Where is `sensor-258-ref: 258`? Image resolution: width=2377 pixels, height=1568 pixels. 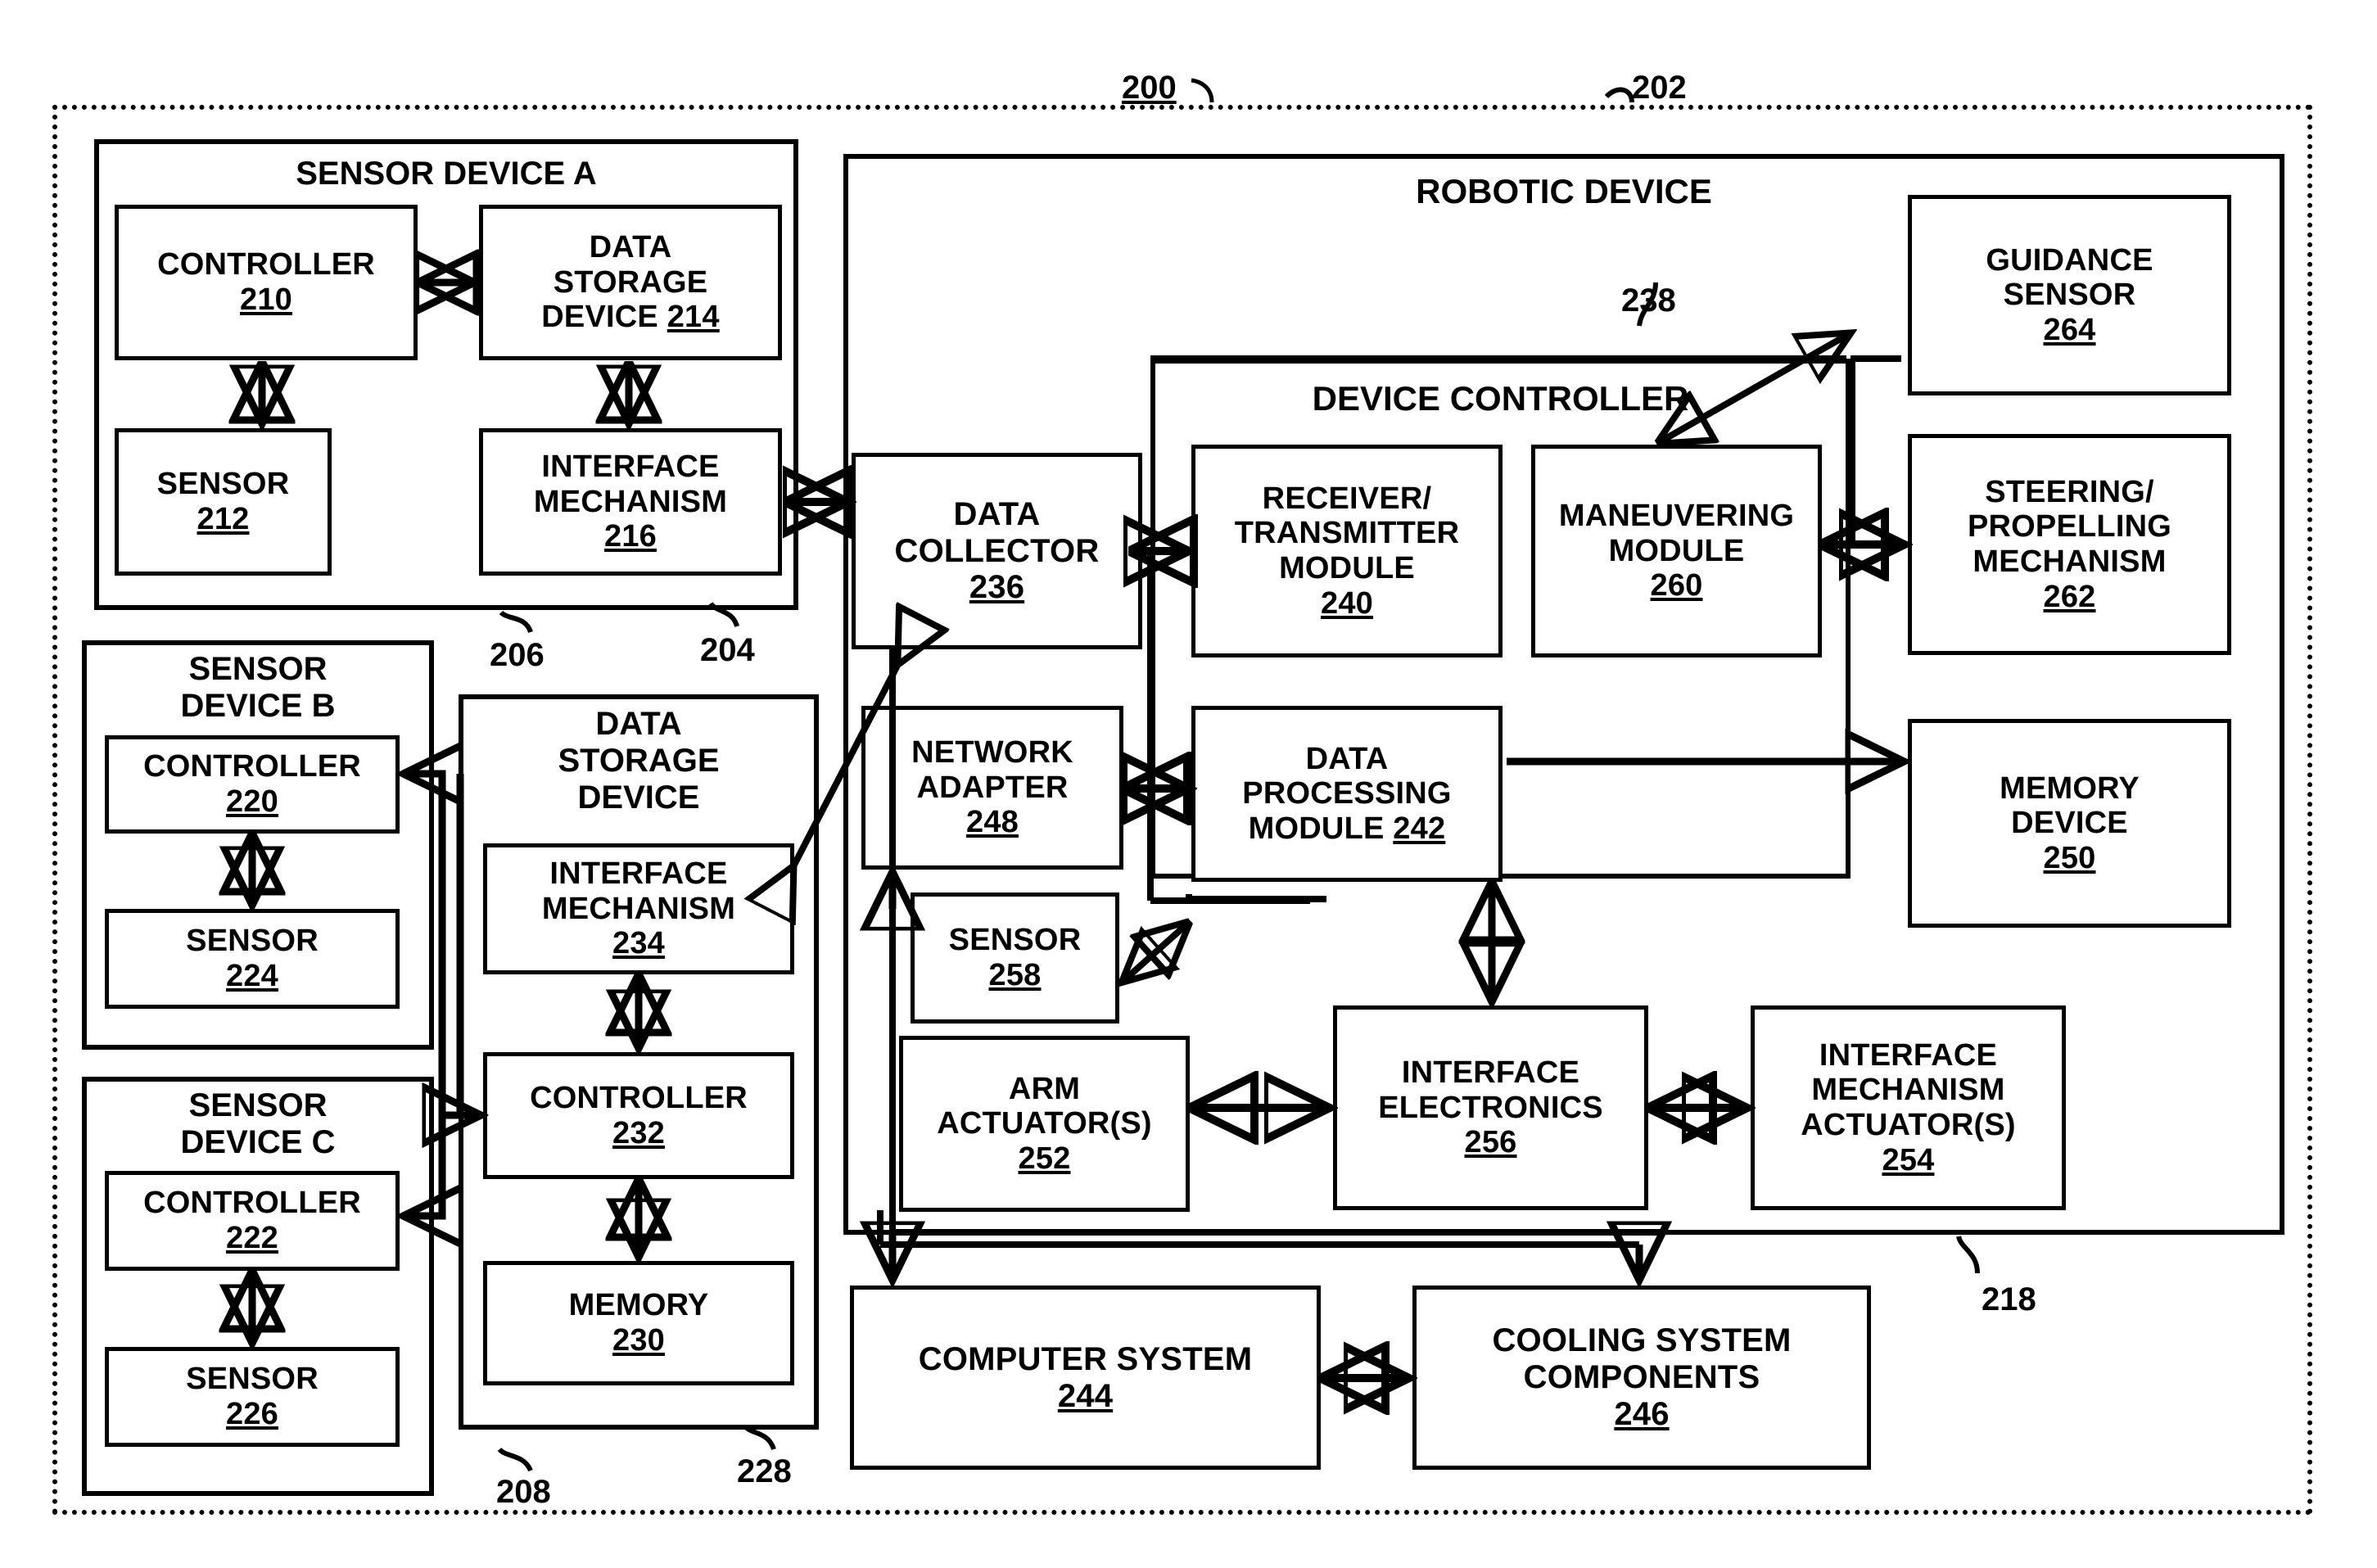 sensor-258-ref: 258 is located at coordinates (1015, 975).